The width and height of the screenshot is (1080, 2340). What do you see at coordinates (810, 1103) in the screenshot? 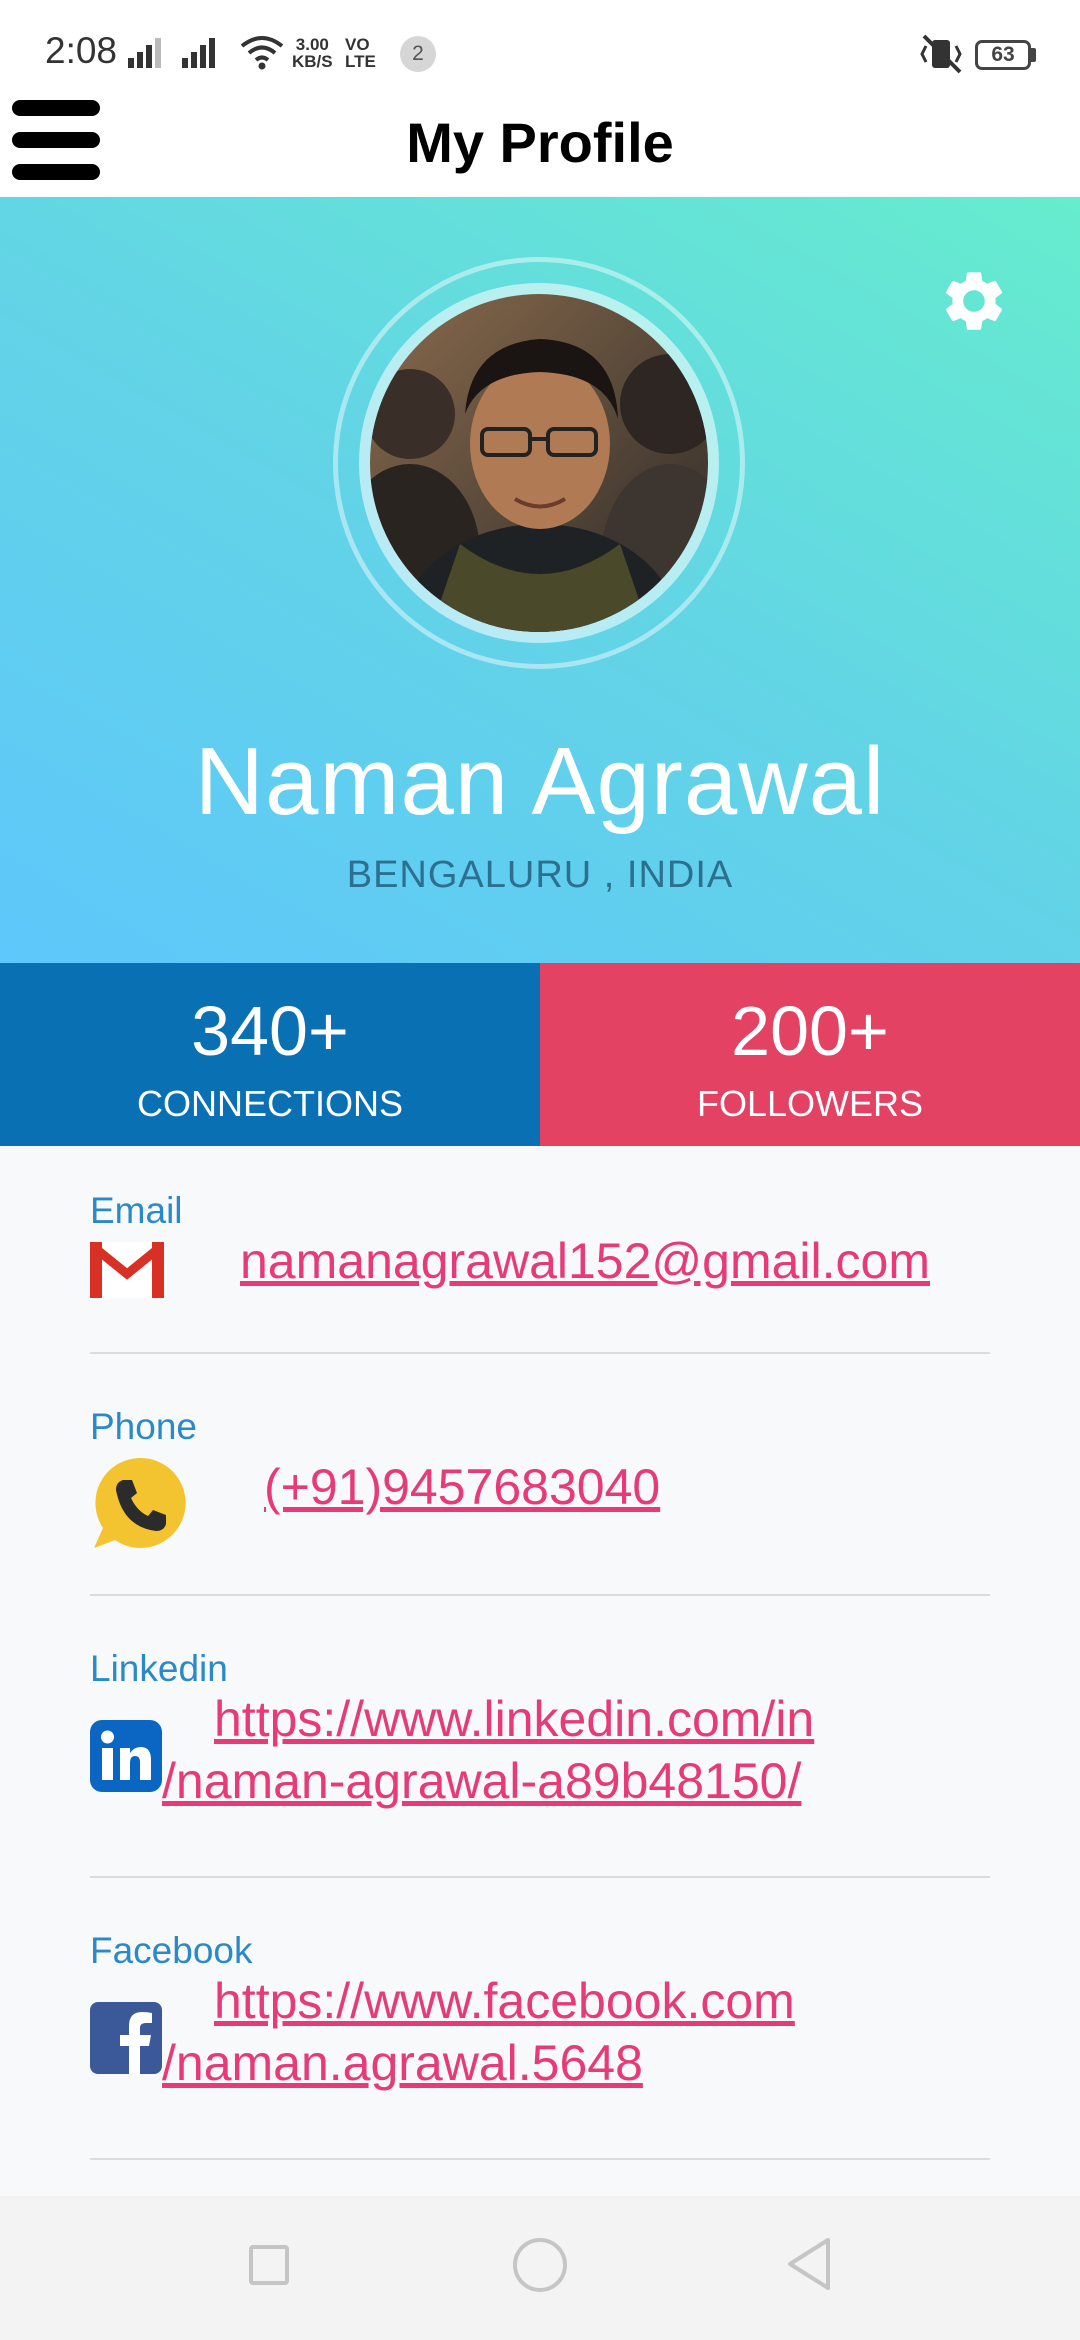
I see `followers-label: FOLLOWERS` at bounding box center [810, 1103].